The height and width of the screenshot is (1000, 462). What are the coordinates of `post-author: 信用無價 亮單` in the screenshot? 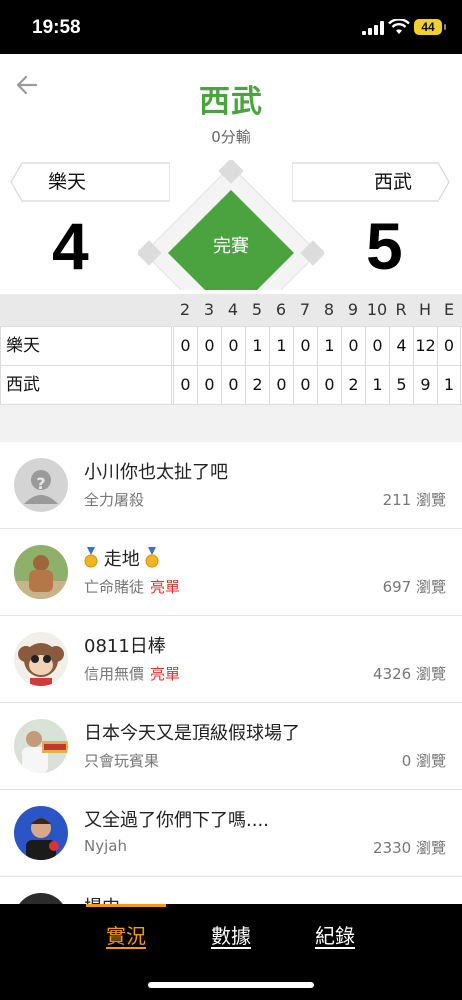 It's located at (132, 673).